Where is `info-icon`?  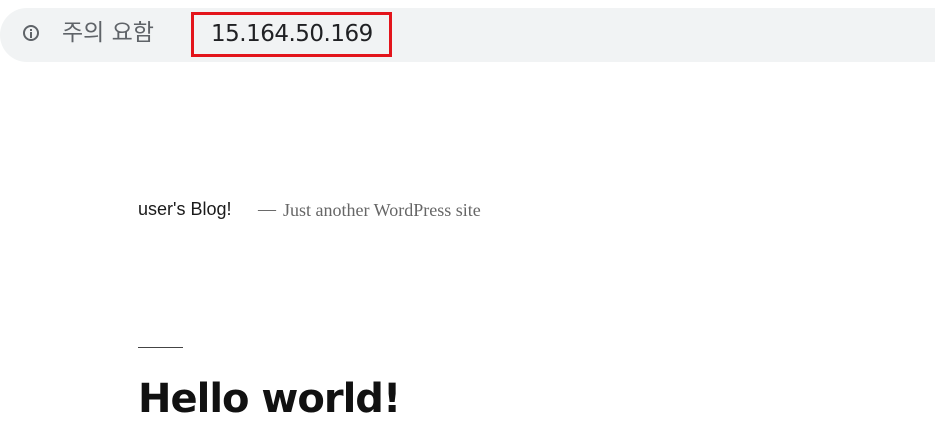
info-icon is located at coordinates (31, 33).